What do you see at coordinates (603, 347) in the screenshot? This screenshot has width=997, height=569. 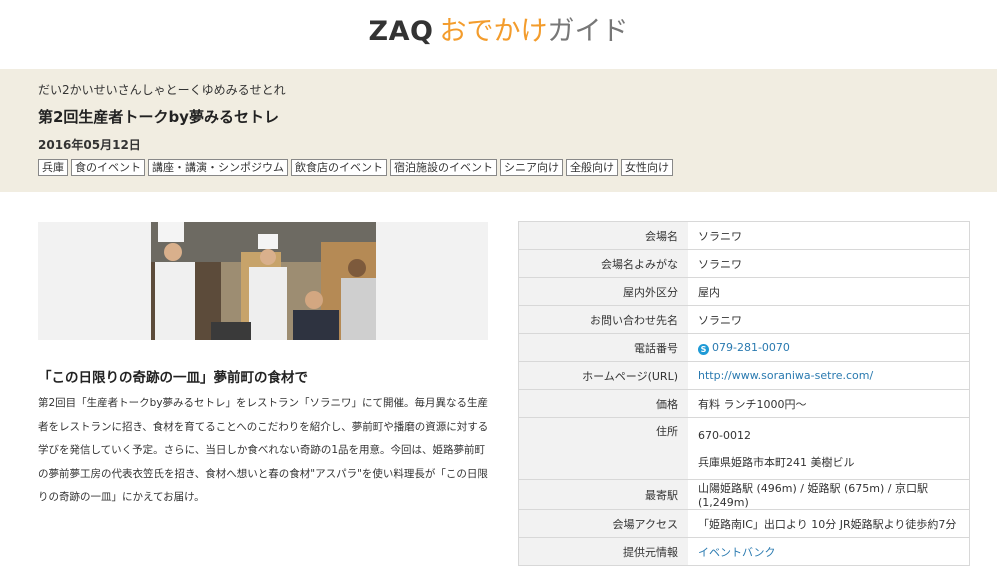 I see `info-label: 電話番号` at bounding box center [603, 347].